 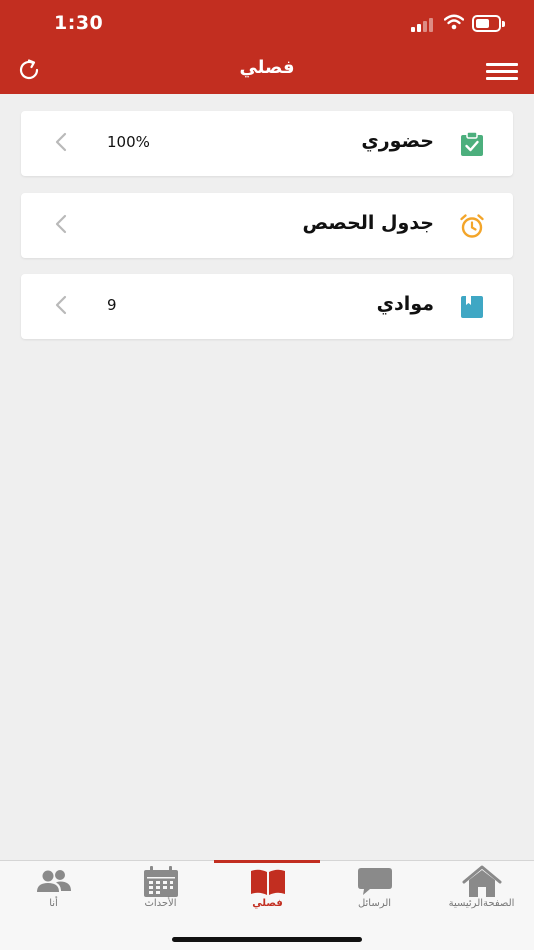 I want to click on hamburger-menu-icon, so click(x=502, y=71).